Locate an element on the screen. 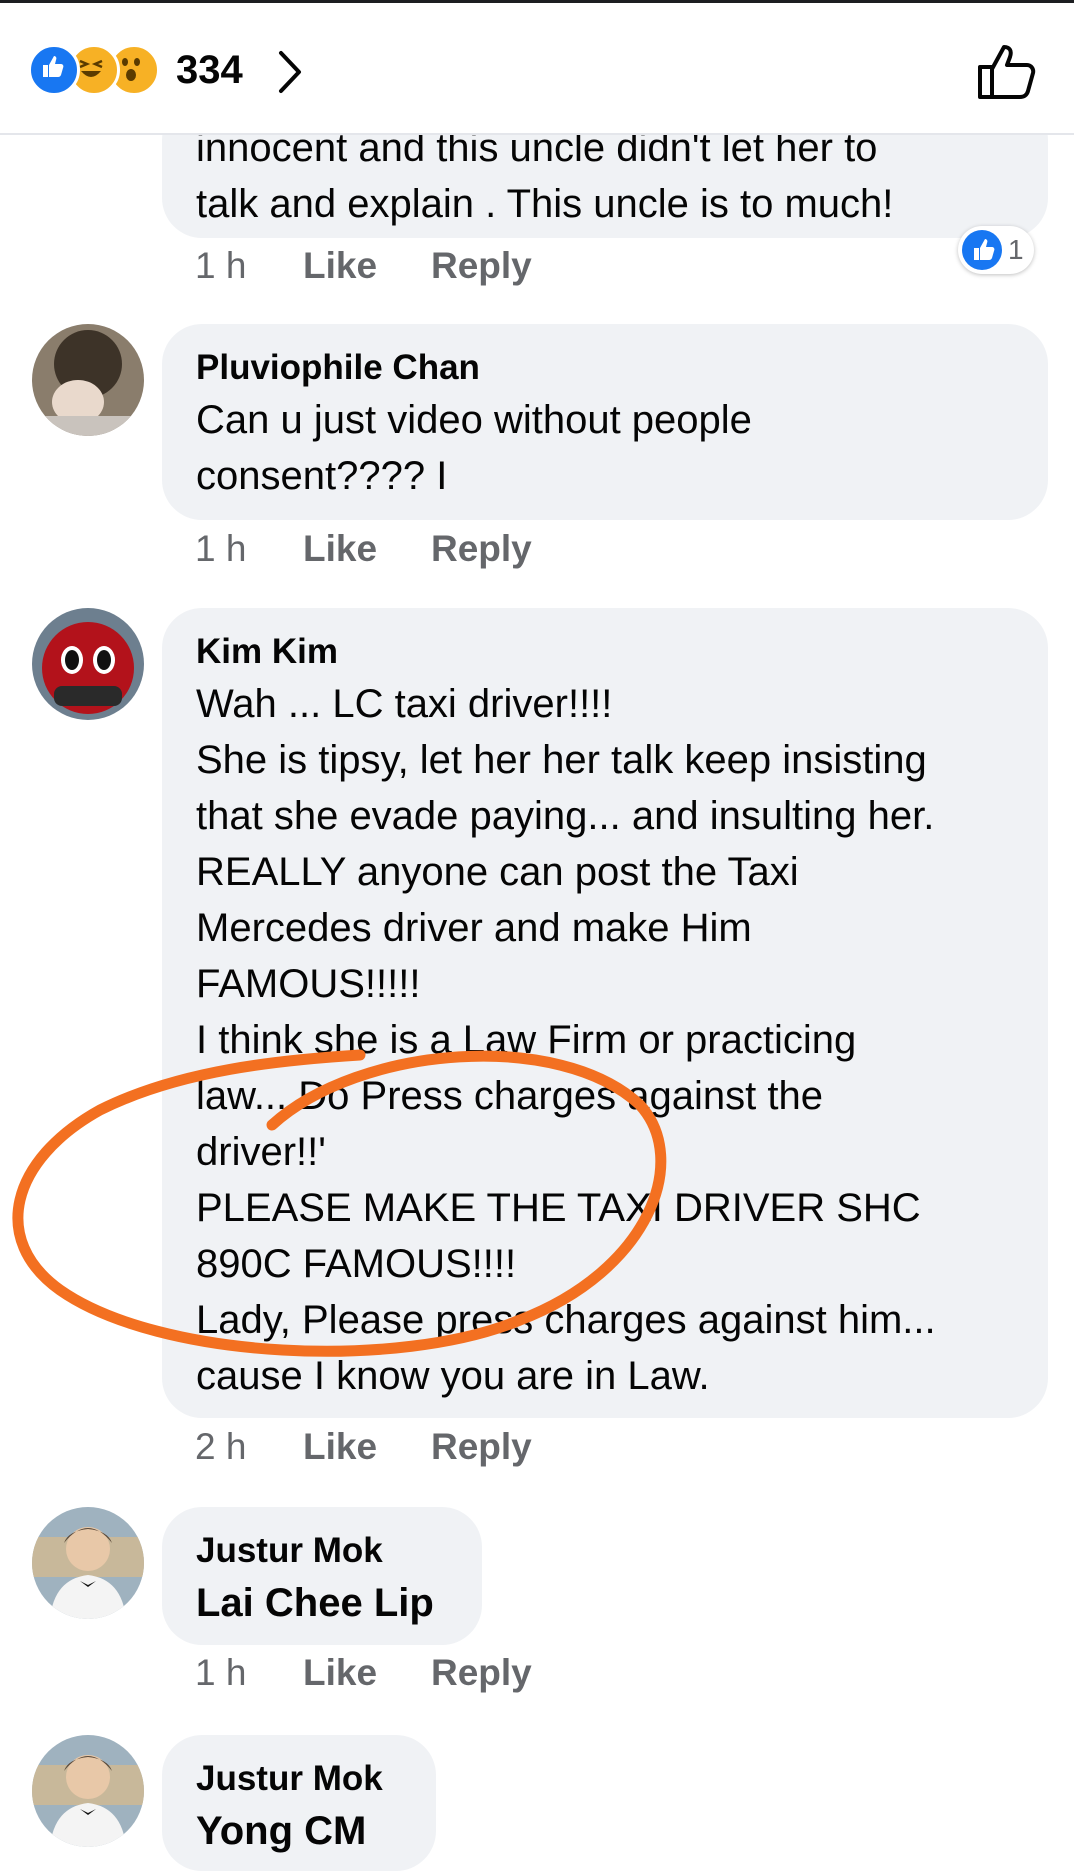 The height and width of the screenshot is (1876, 1074). comment-text: Lai Chee Lip is located at coordinates (315, 1603).